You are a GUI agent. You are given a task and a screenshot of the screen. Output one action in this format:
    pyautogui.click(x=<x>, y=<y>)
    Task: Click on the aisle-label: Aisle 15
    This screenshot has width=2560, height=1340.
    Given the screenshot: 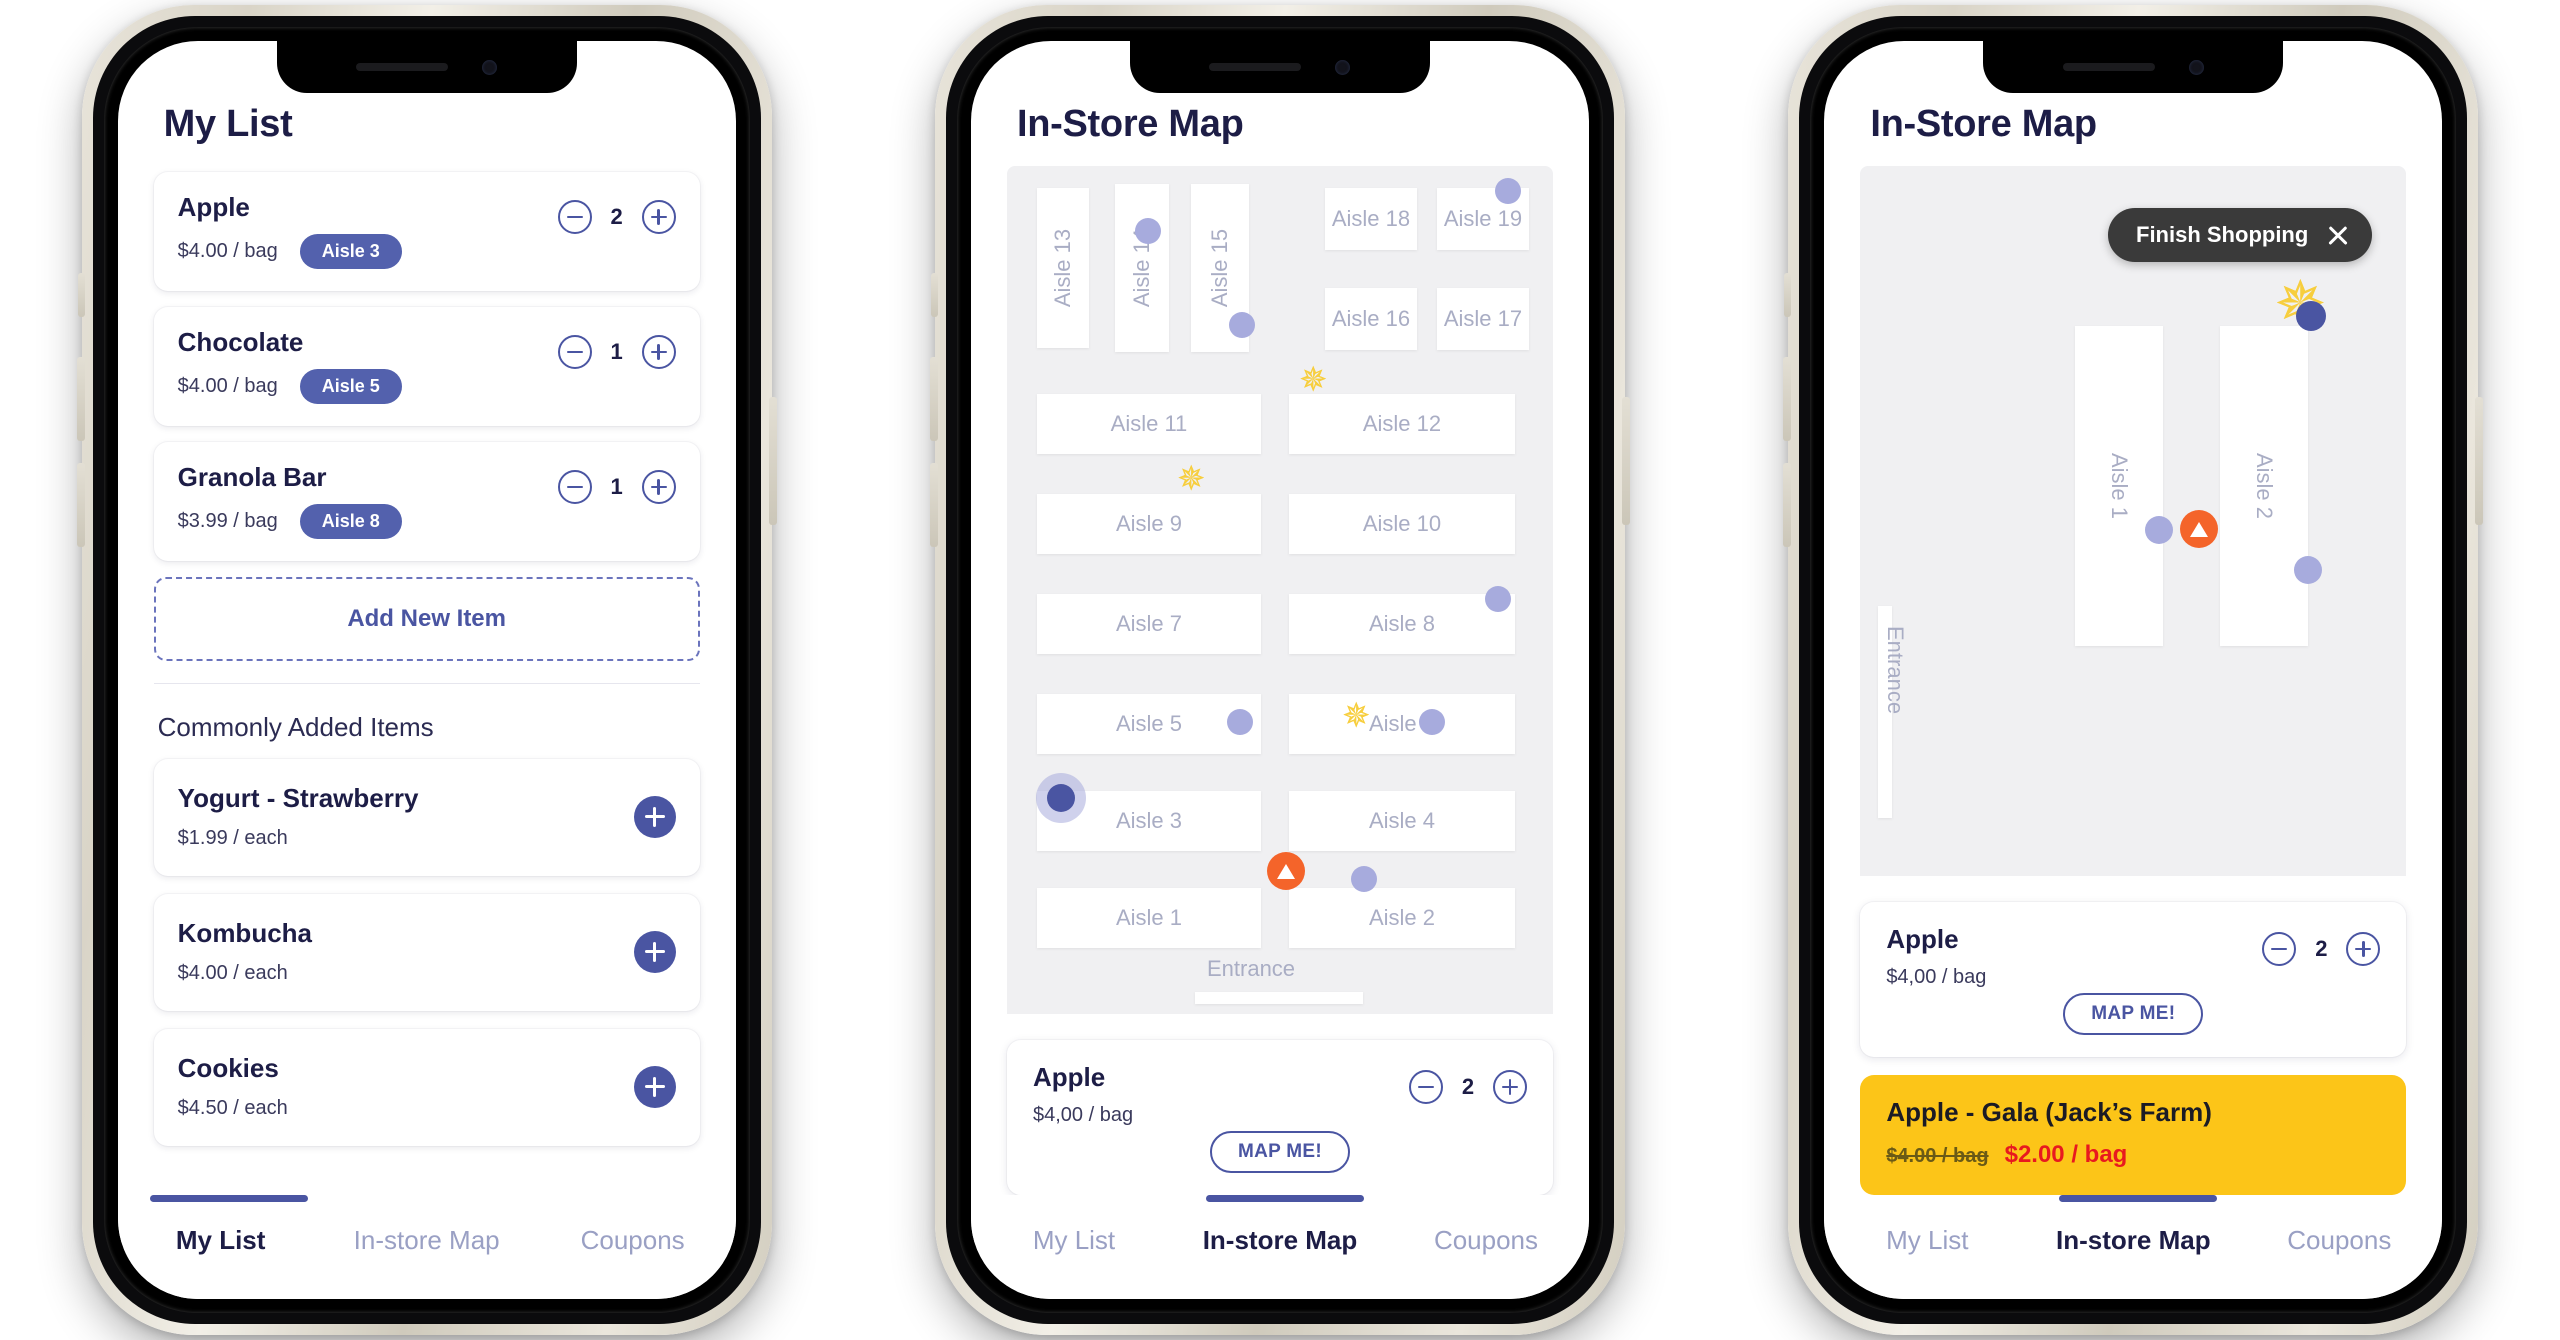 What is the action you would take?
    pyautogui.click(x=1219, y=268)
    